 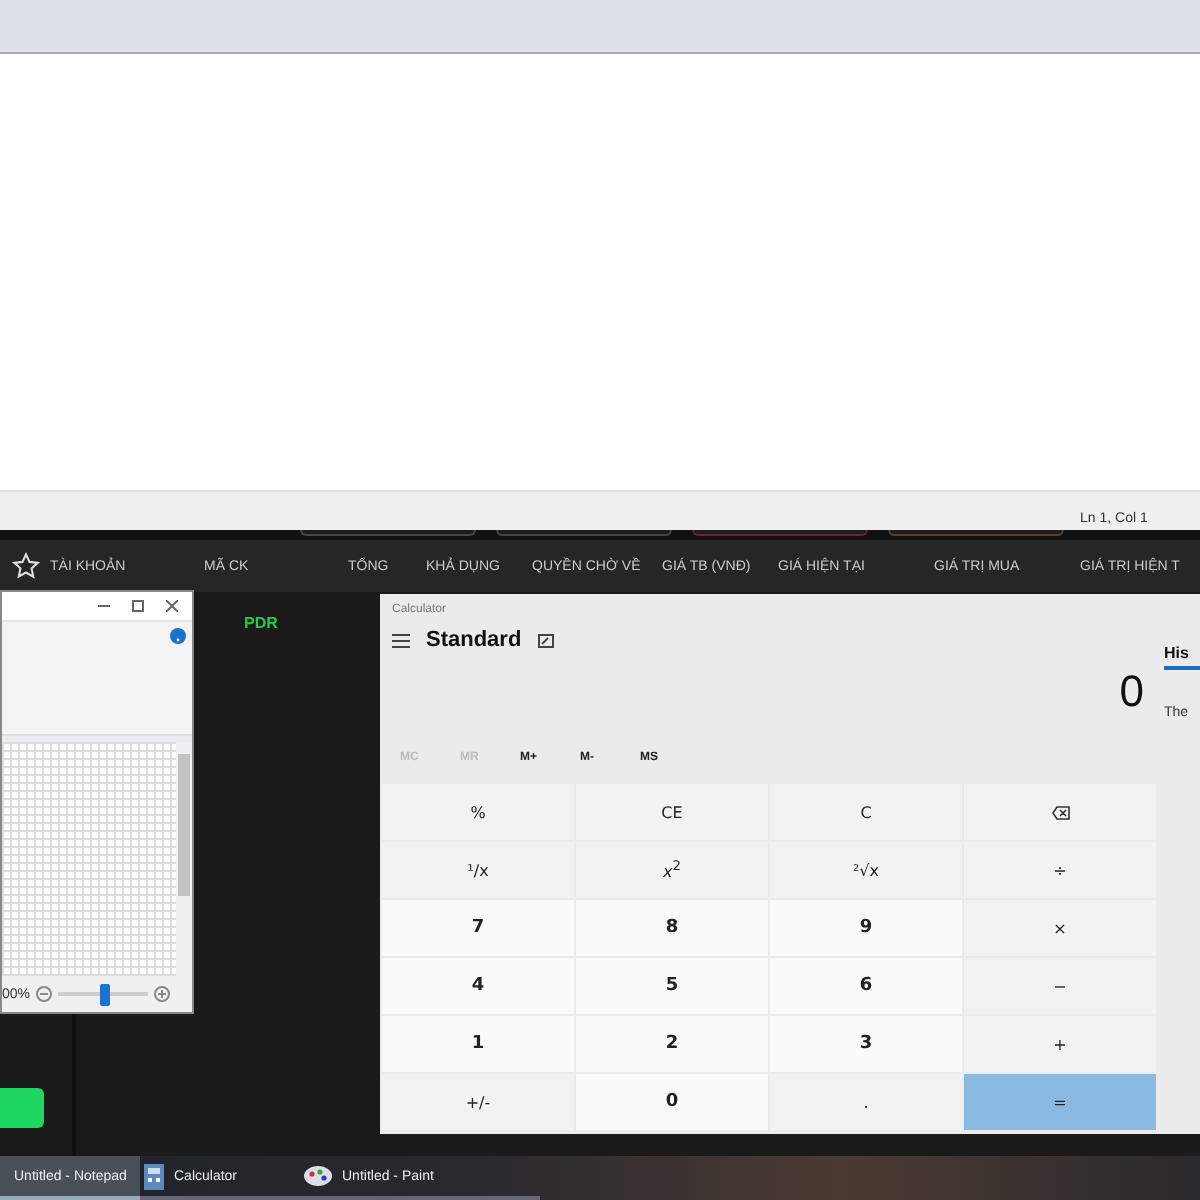 I want to click on maximize-icon, so click(x=138, y=606).